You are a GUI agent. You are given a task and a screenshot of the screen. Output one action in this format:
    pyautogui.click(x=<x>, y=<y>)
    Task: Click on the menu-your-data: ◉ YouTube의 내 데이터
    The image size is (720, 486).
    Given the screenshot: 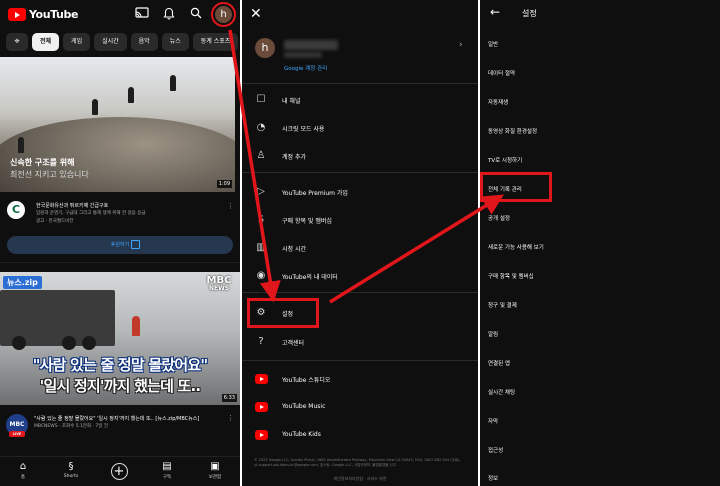 What is the action you would take?
    pyautogui.click(x=360, y=276)
    